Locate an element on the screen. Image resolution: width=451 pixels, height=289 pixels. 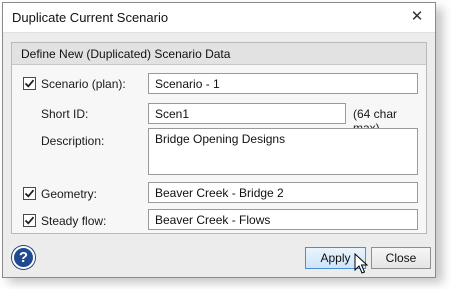
help-icon: ? is located at coordinates (23, 257).